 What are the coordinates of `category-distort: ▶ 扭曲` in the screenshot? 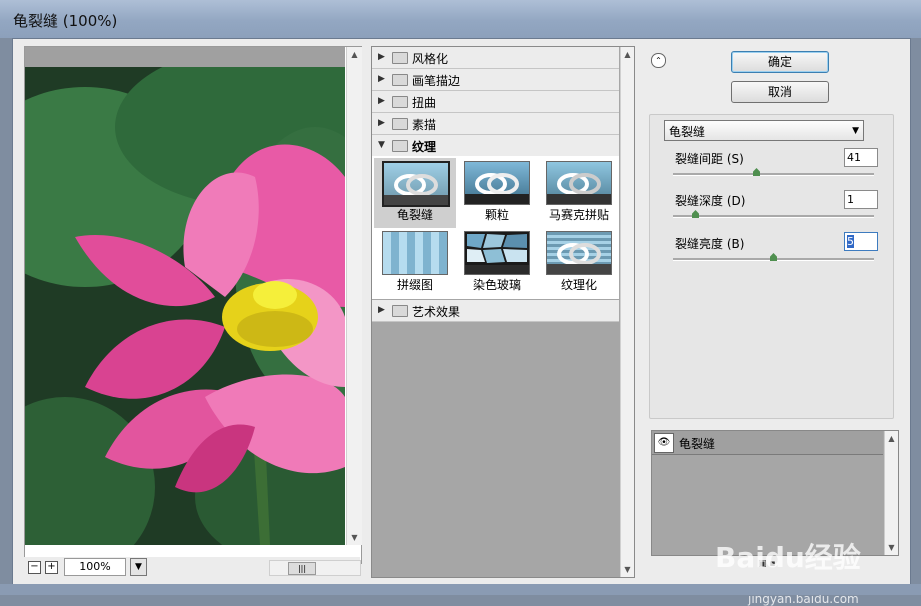 It's located at (495, 102).